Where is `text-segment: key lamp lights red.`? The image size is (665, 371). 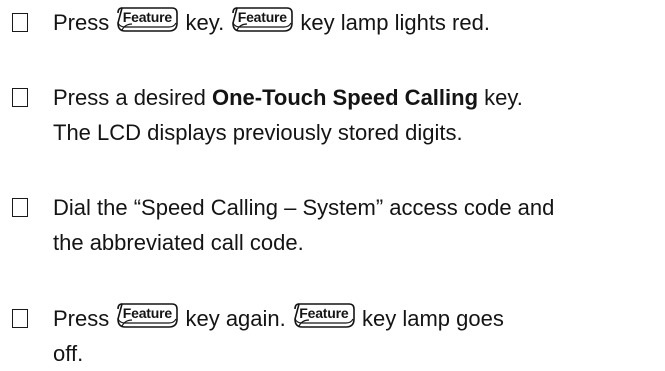
text-segment: key lamp lights red. is located at coordinates (392, 22).